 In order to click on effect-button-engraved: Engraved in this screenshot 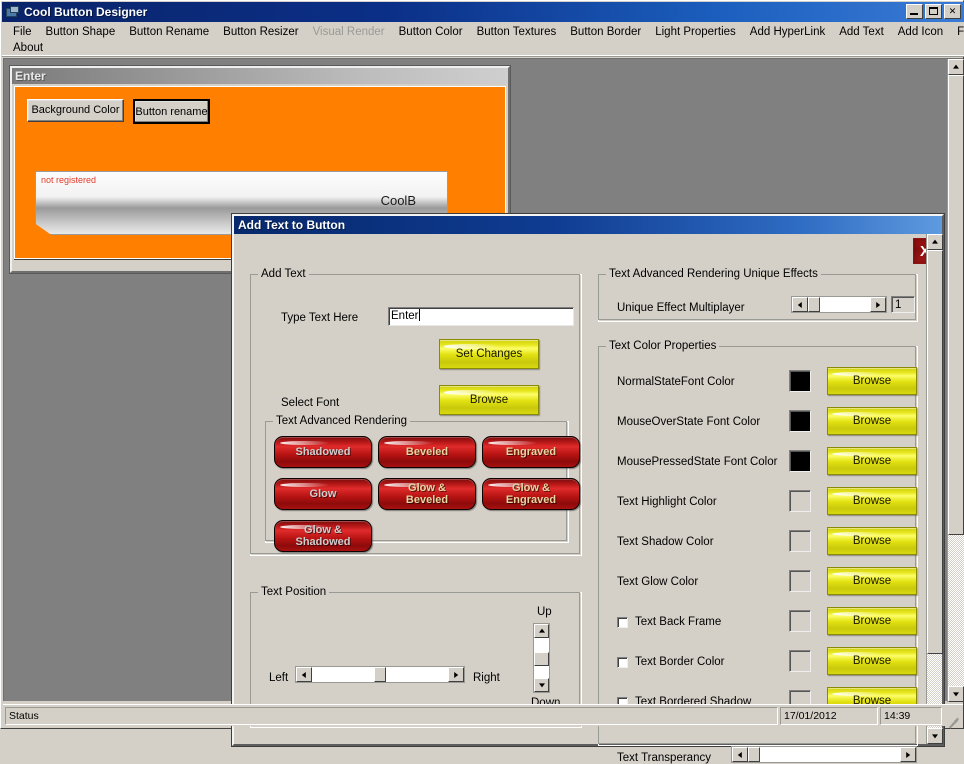, I will do `click(531, 452)`.